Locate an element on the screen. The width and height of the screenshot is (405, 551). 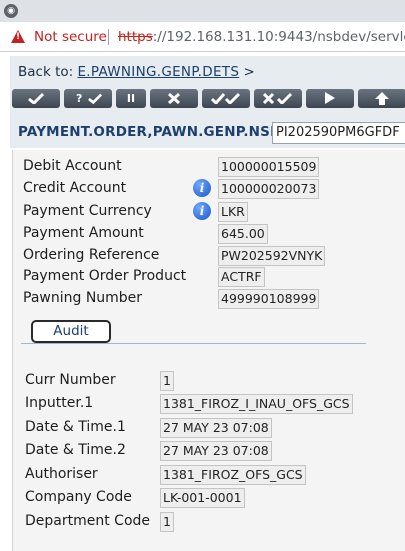
tab-divider is located at coordinates (193, 343).